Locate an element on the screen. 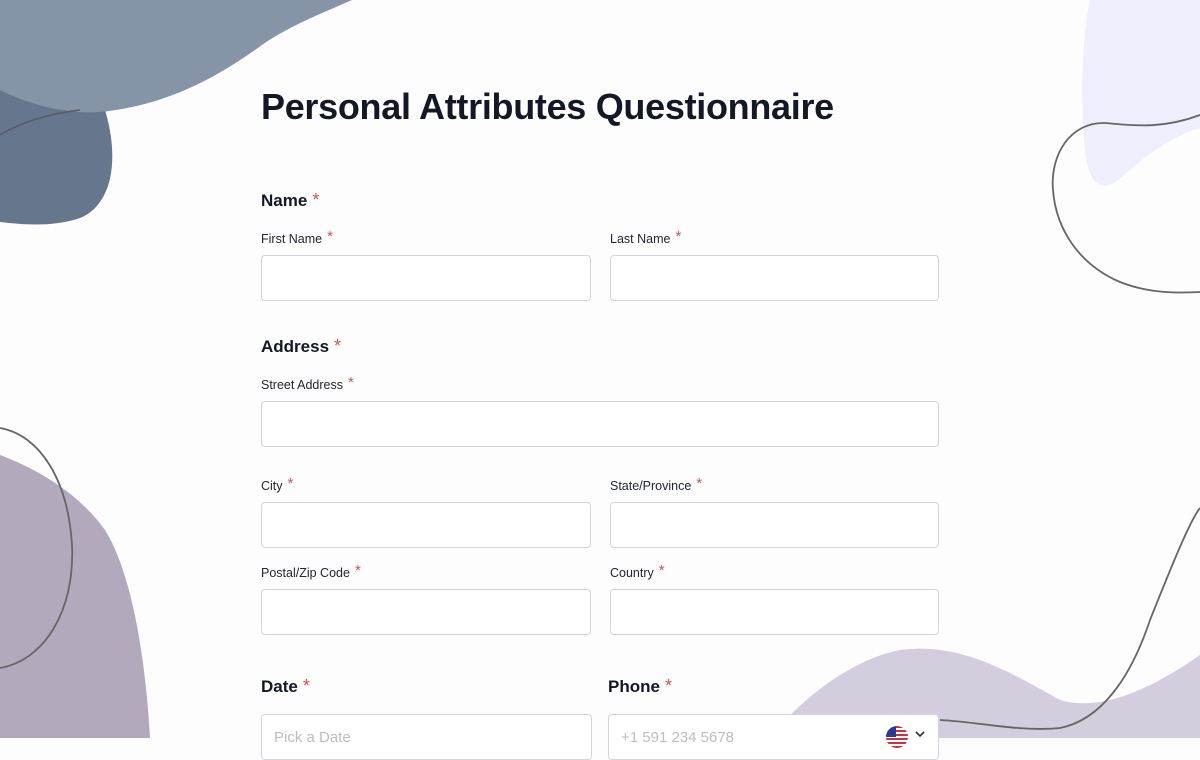  us-flag-icon is located at coordinates (897, 737).